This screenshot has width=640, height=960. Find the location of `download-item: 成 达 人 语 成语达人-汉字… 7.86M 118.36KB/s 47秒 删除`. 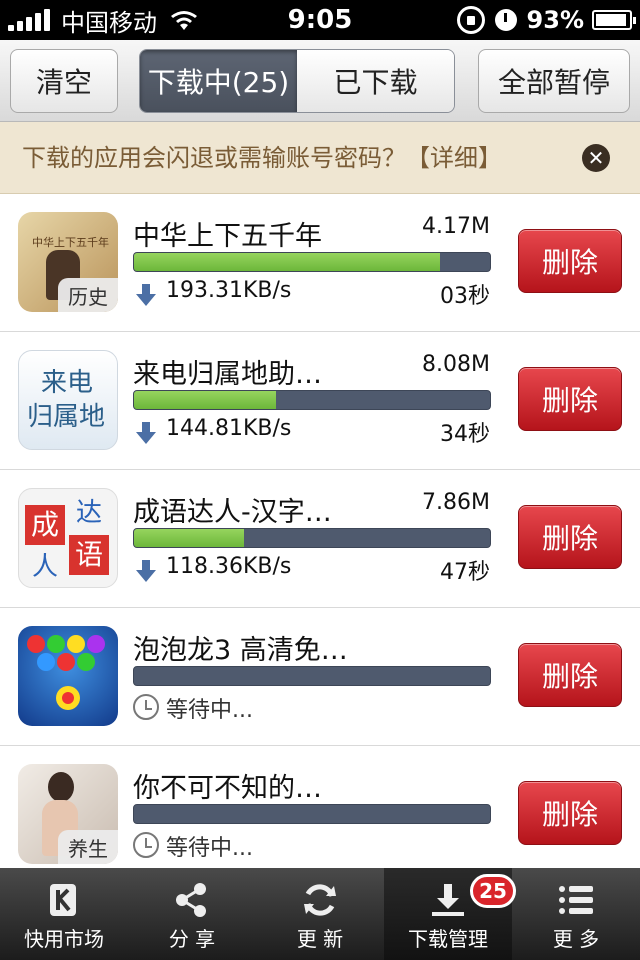

download-item: 成 达 人 语 成语达人-汉字… 7.86M 118.36KB/s 47秒 删除 is located at coordinates (320, 539).